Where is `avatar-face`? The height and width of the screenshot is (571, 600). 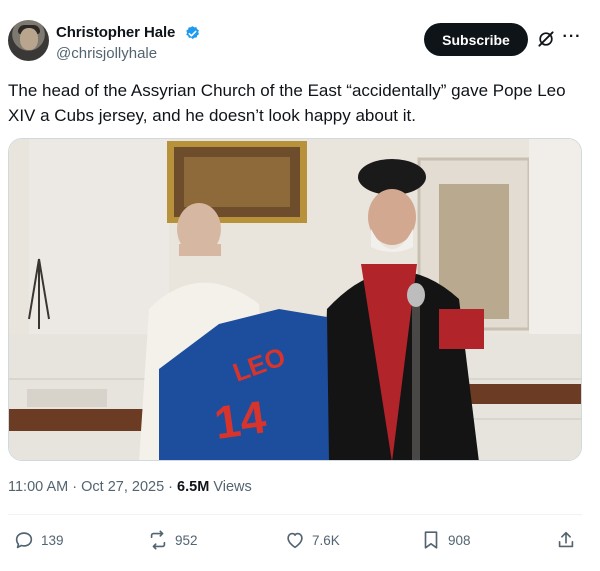
avatar-face is located at coordinates (29, 39).